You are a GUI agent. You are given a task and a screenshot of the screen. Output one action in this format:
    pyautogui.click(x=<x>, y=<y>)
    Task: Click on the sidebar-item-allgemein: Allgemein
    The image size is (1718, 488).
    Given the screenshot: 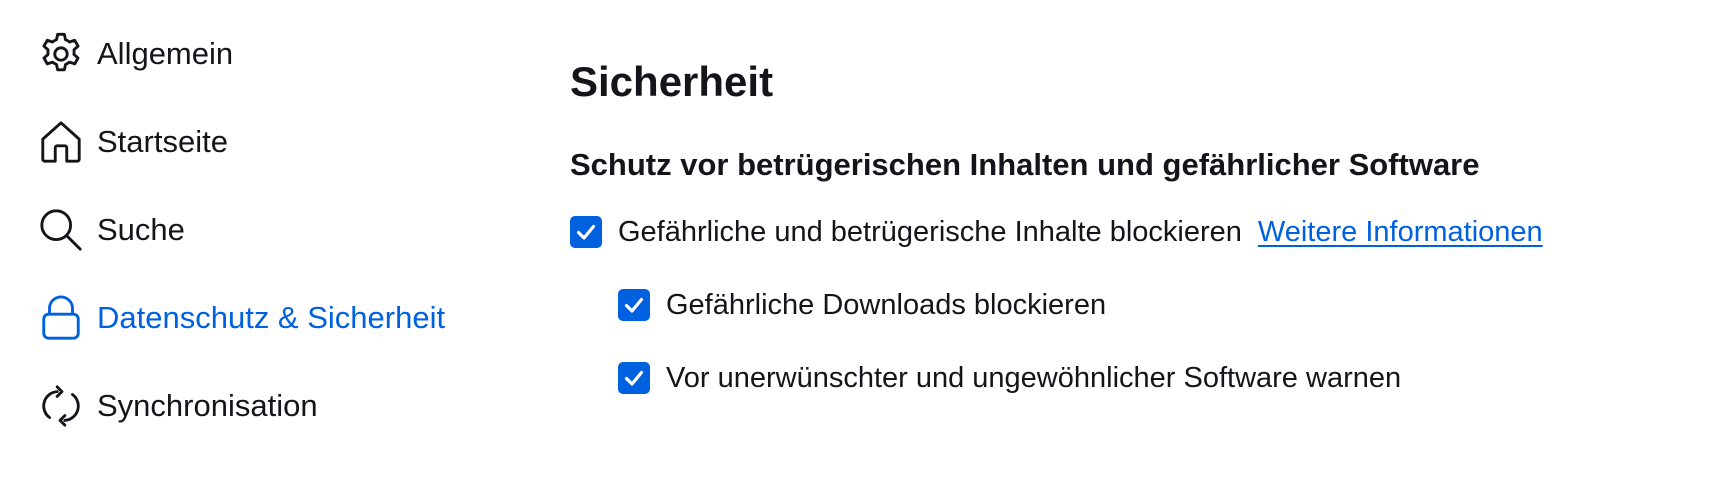 What is the action you would take?
    pyautogui.click(x=135, y=54)
    